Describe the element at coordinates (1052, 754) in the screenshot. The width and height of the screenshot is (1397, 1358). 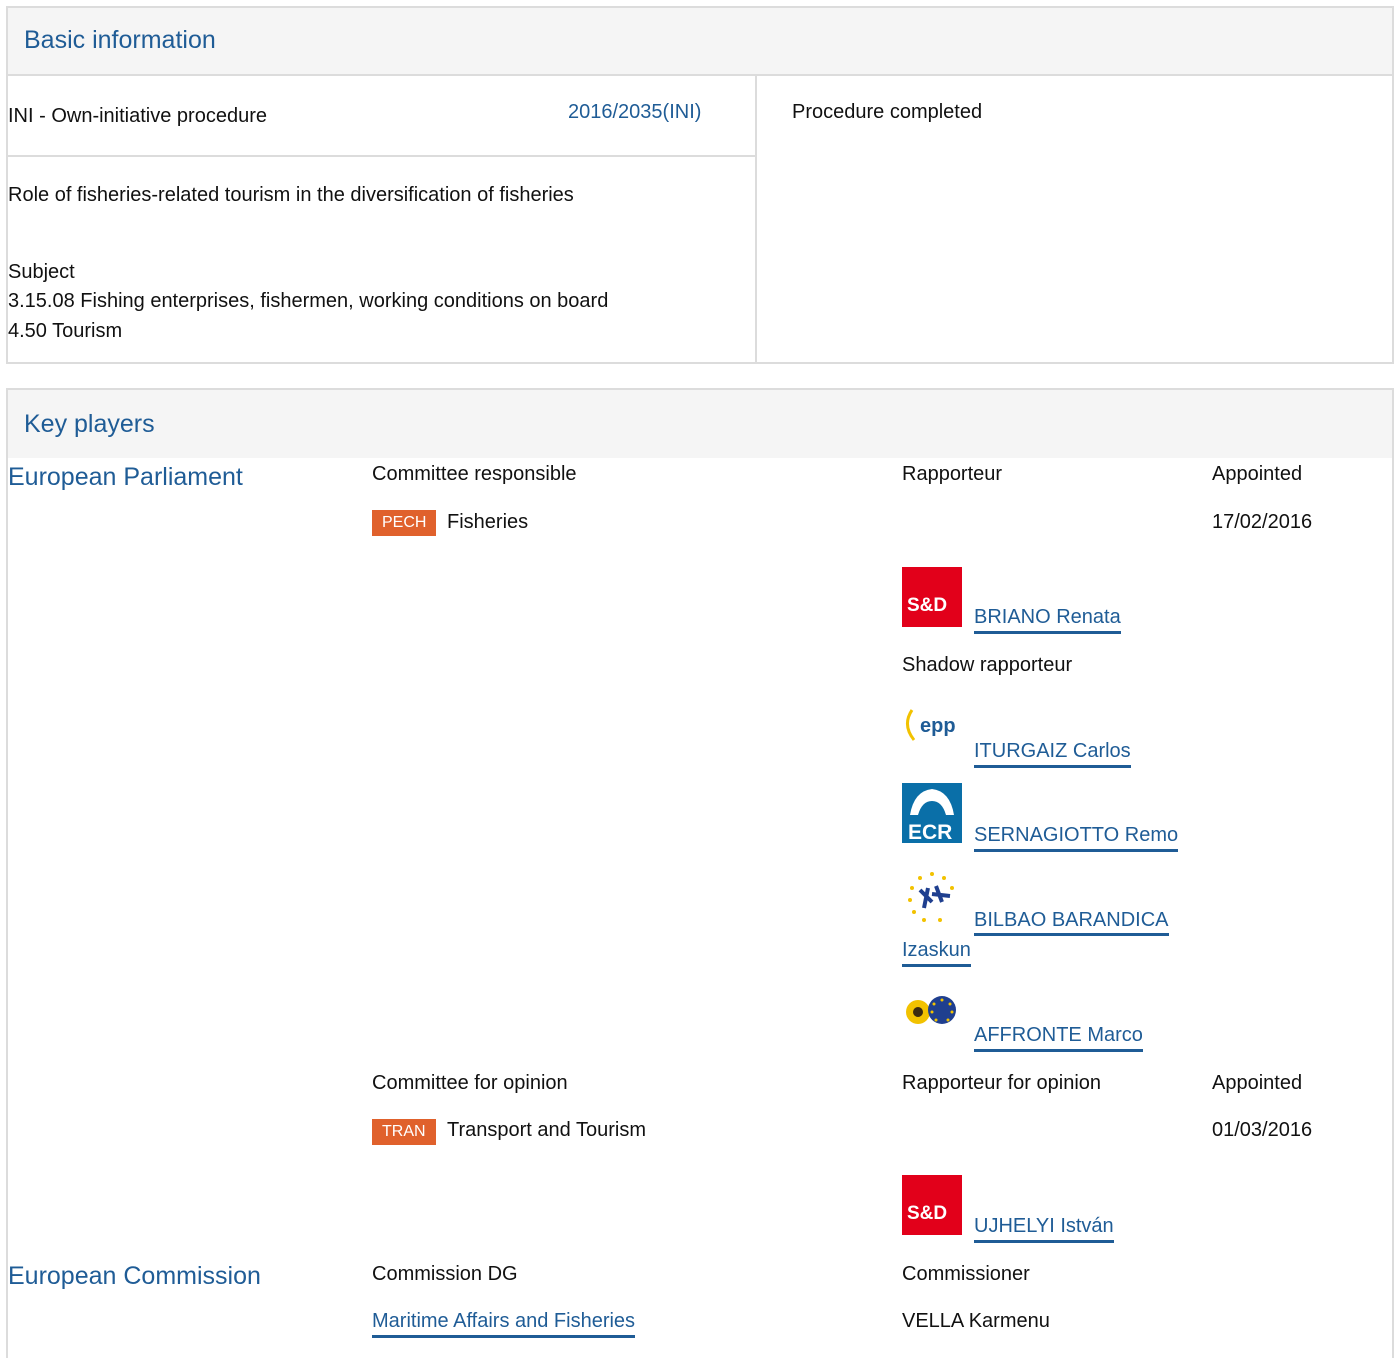
I see `shadow-rapporteur-link: ITURGAIZ Carlos` at that location.